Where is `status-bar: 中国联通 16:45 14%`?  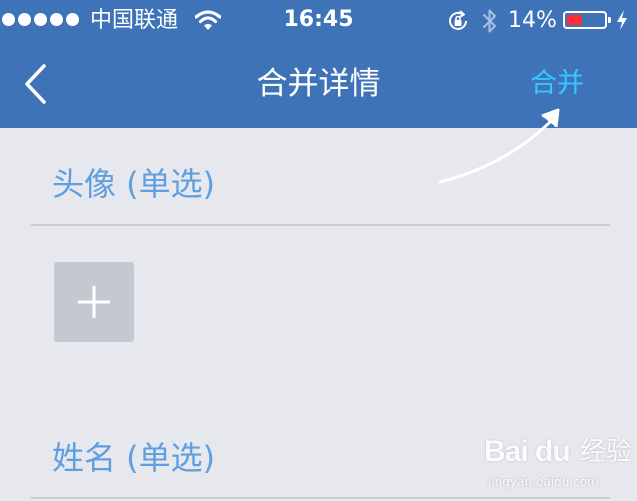
status-bar: 中国联通 16:45 14% is located at coordinates (318, 21).